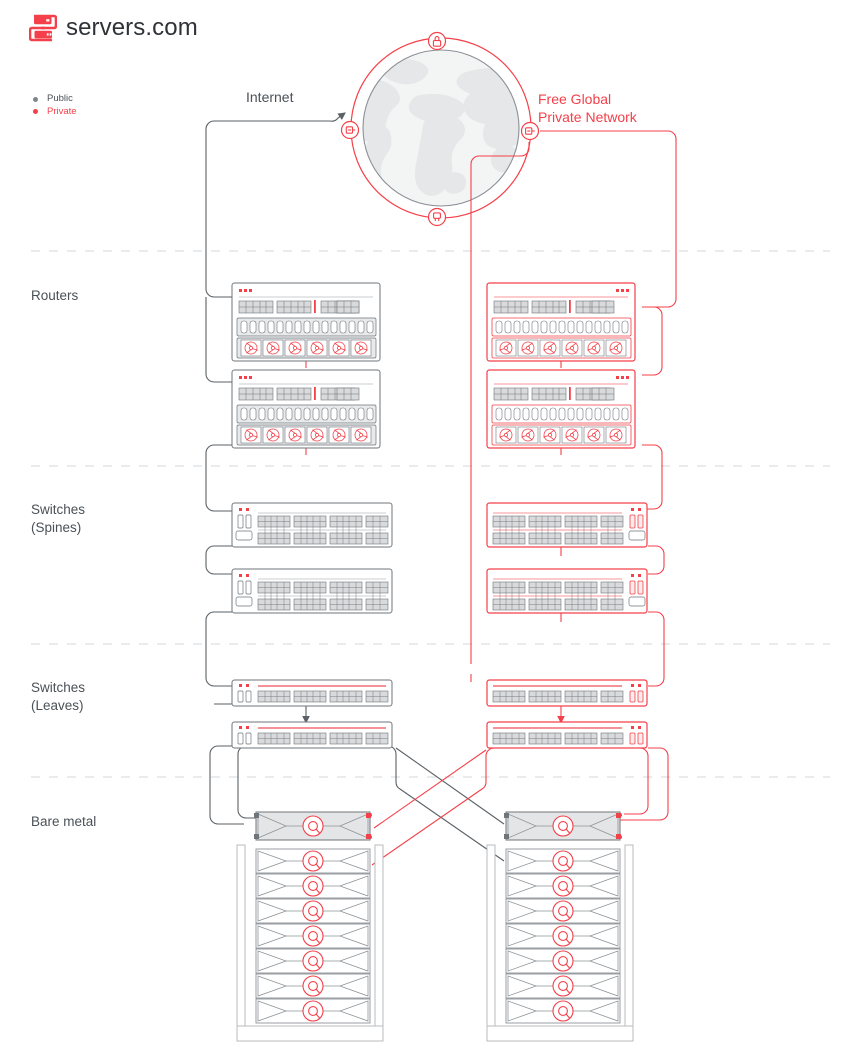 Image resolution: width=846 pixels, height=1064 pixels. What do you see at coordinates (275, 124) in the screenshot?
I see `link-internet-to-globe` at bounding box center [275, 124].